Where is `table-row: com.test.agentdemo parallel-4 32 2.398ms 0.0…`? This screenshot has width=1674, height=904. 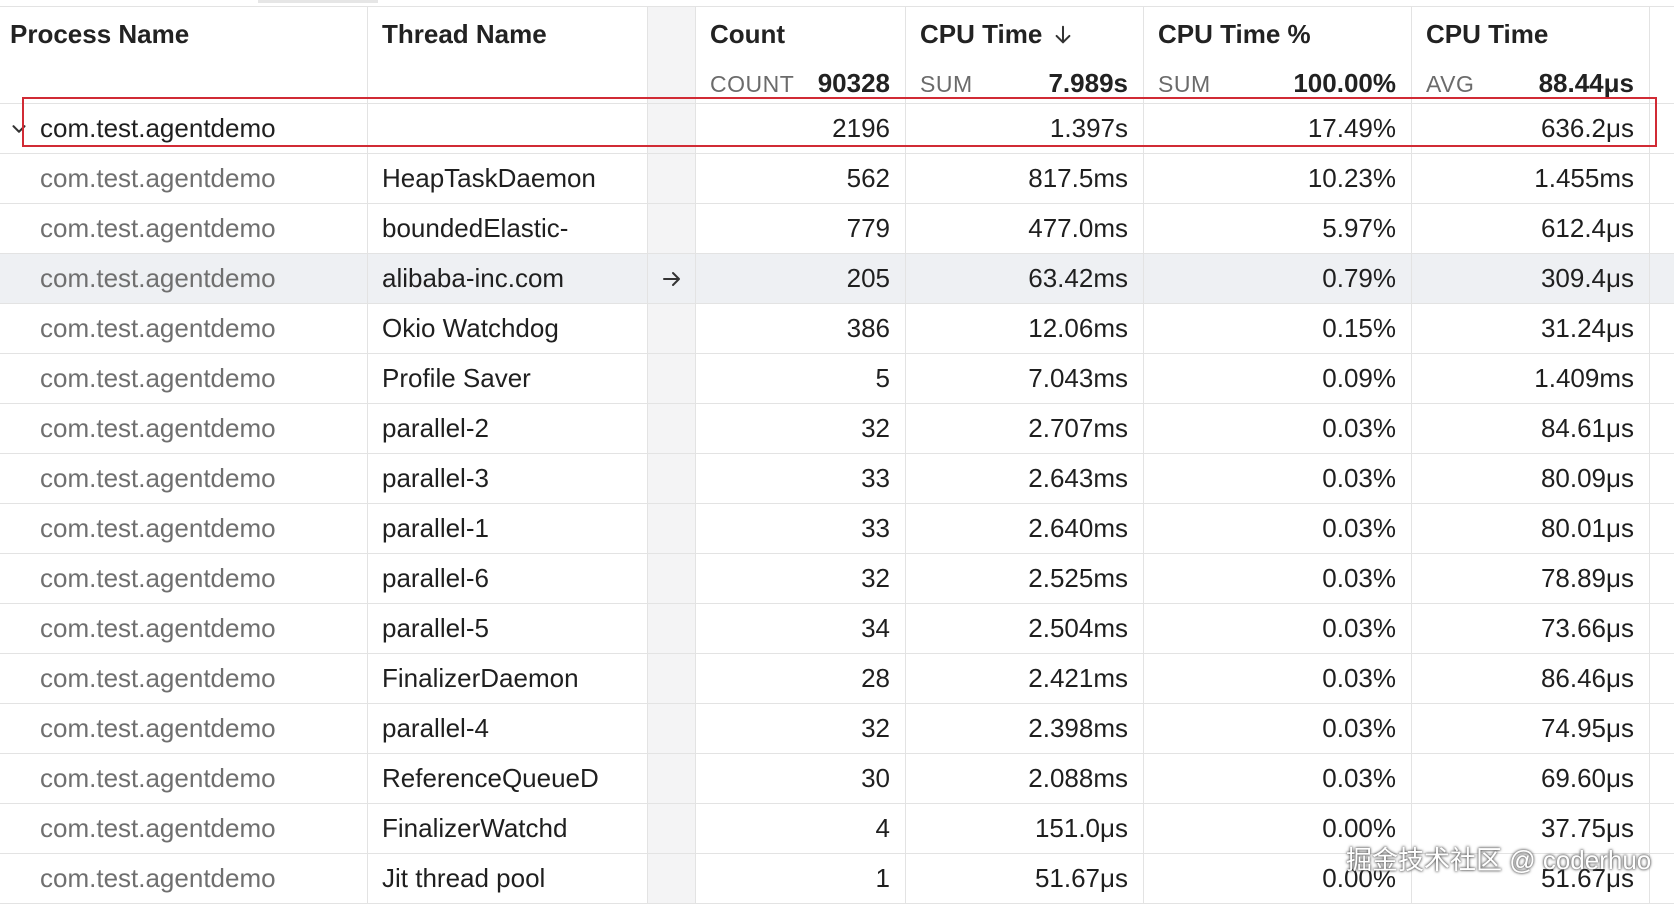
table-row: com.test.agentdemo parallel-4 32 2.398ms 0.0… is located at coordinates (837, 729).